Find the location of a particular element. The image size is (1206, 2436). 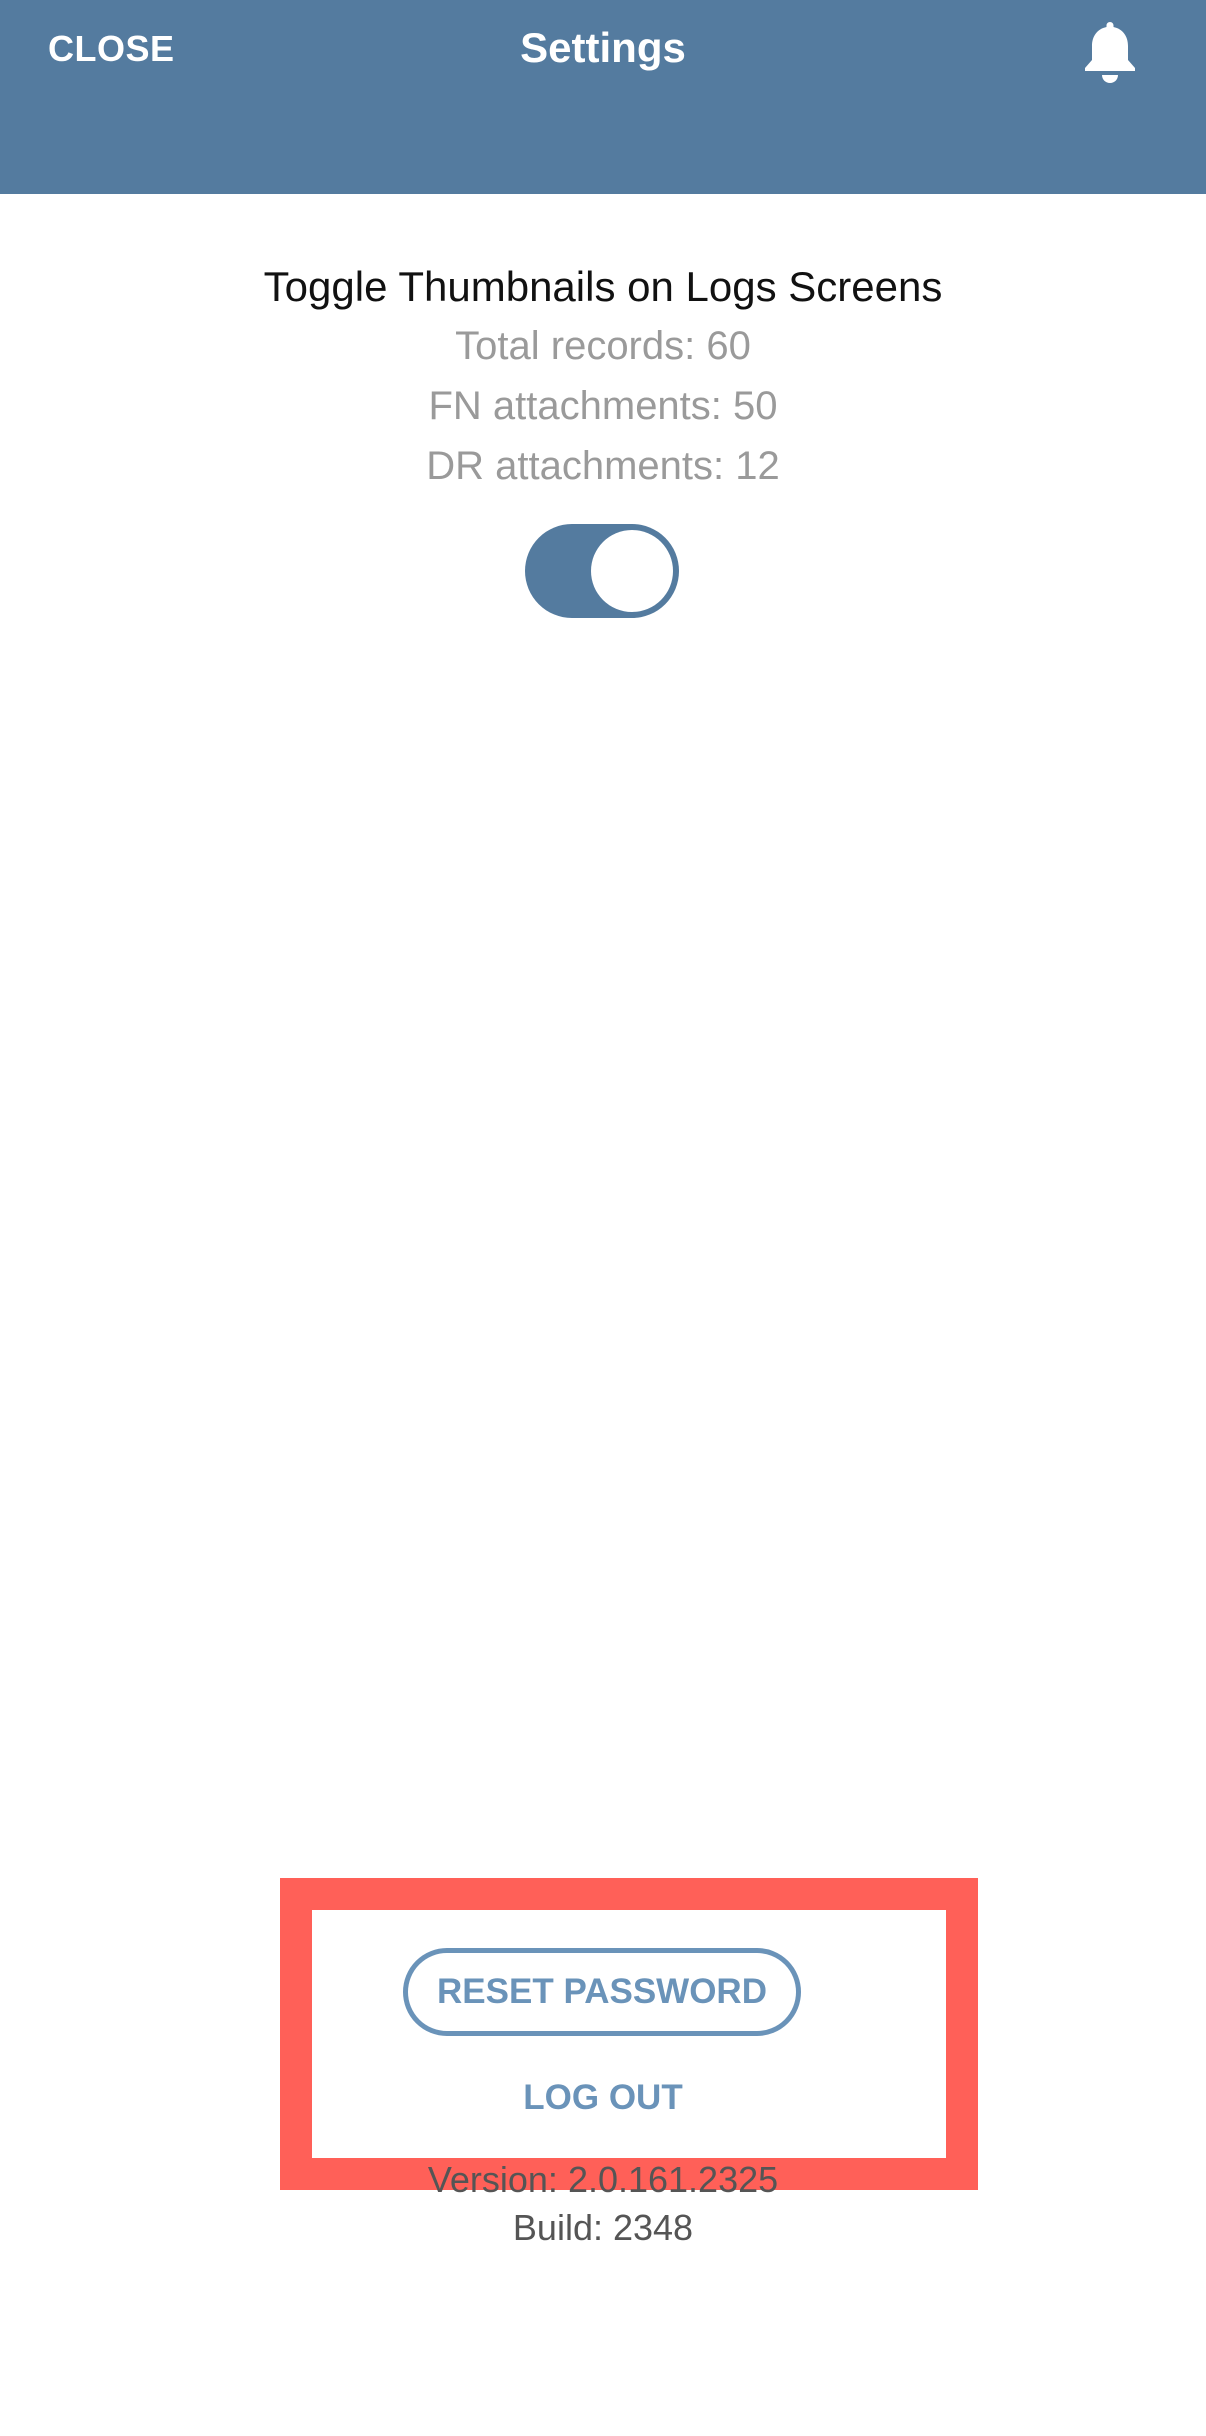

fn-attachments-text: FN attachments: 50 is located at coordinates (603, 406).